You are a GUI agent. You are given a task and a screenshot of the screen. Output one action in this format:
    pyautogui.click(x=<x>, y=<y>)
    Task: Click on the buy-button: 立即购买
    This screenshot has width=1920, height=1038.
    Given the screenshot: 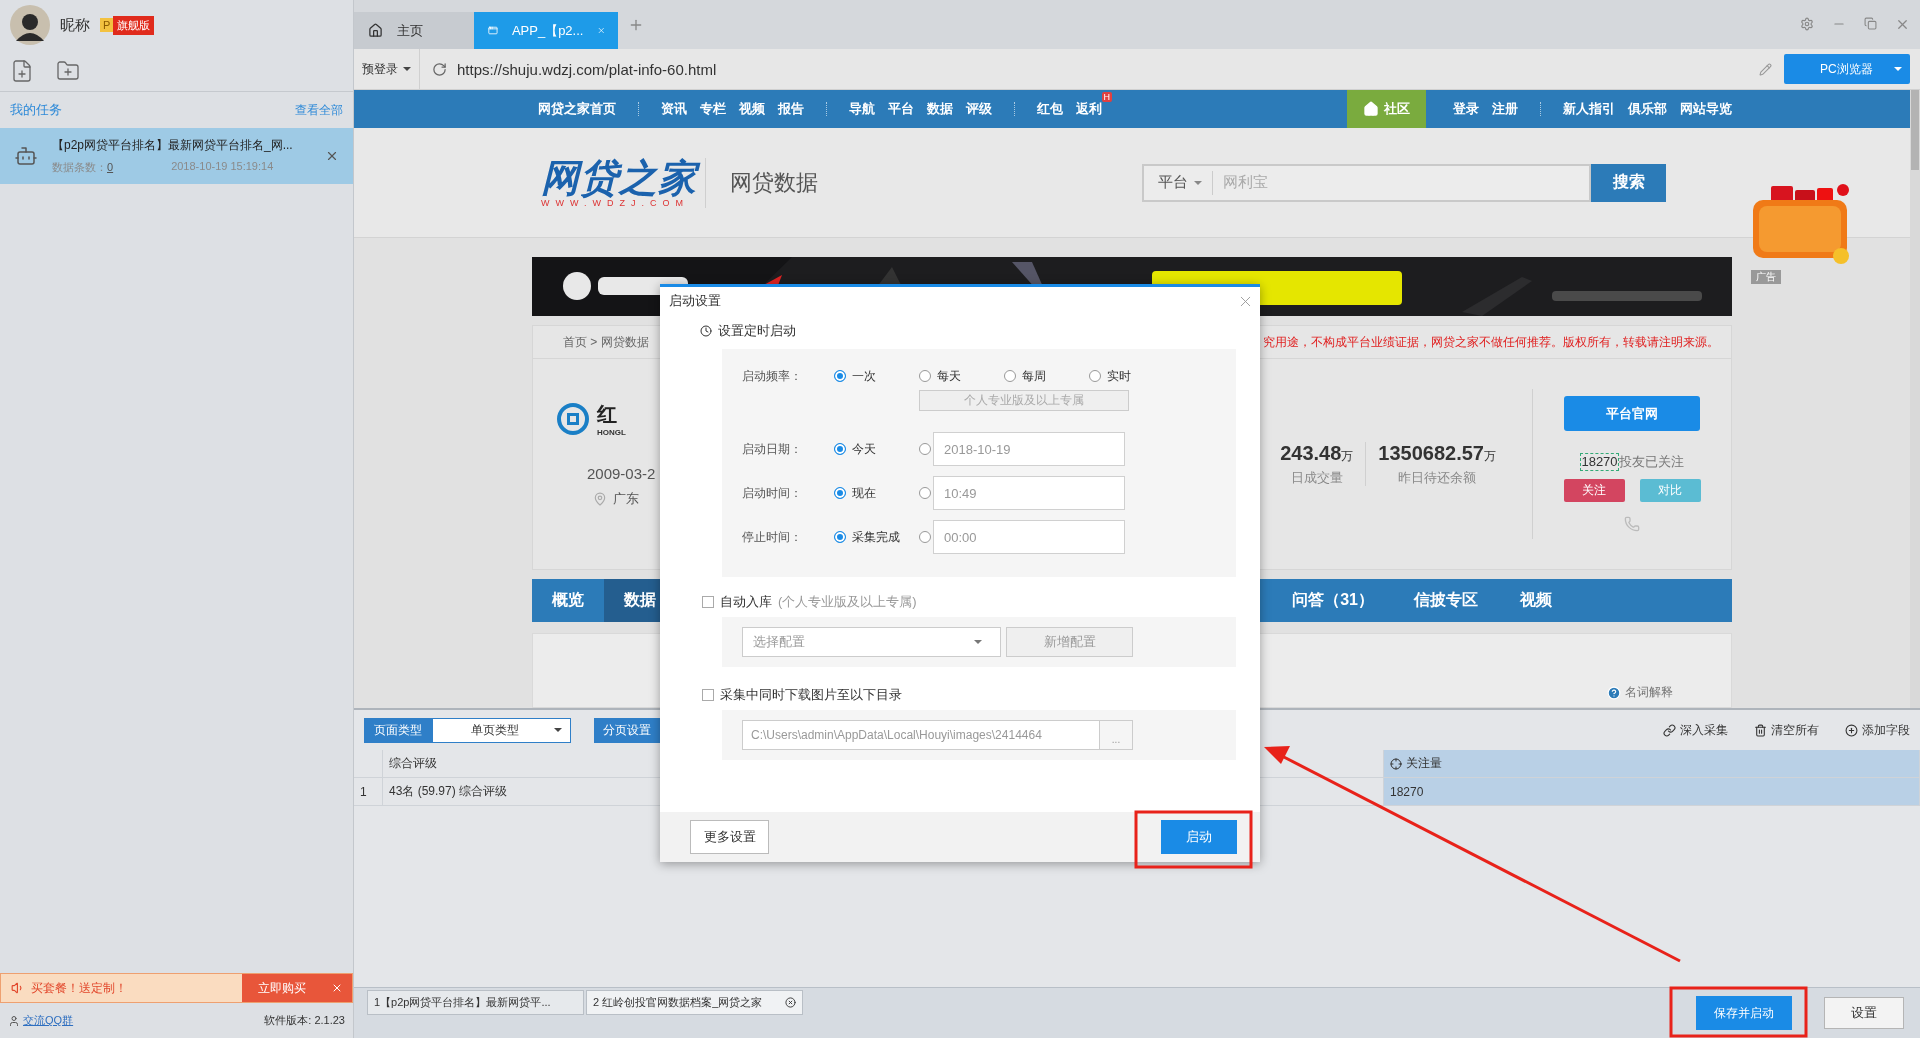 What is the action you would take?
    pyautogui.click(x=282, y=988)
    